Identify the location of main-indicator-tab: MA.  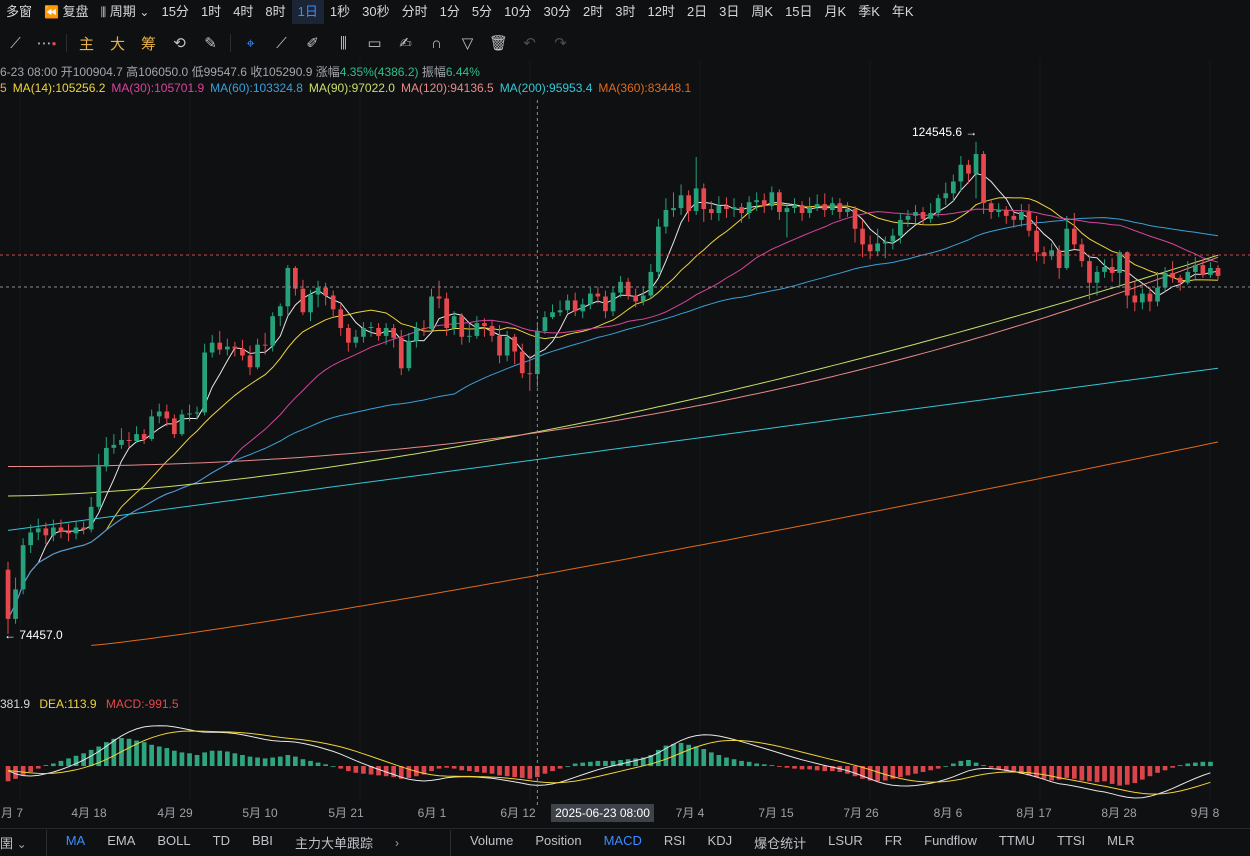
(76, 842).